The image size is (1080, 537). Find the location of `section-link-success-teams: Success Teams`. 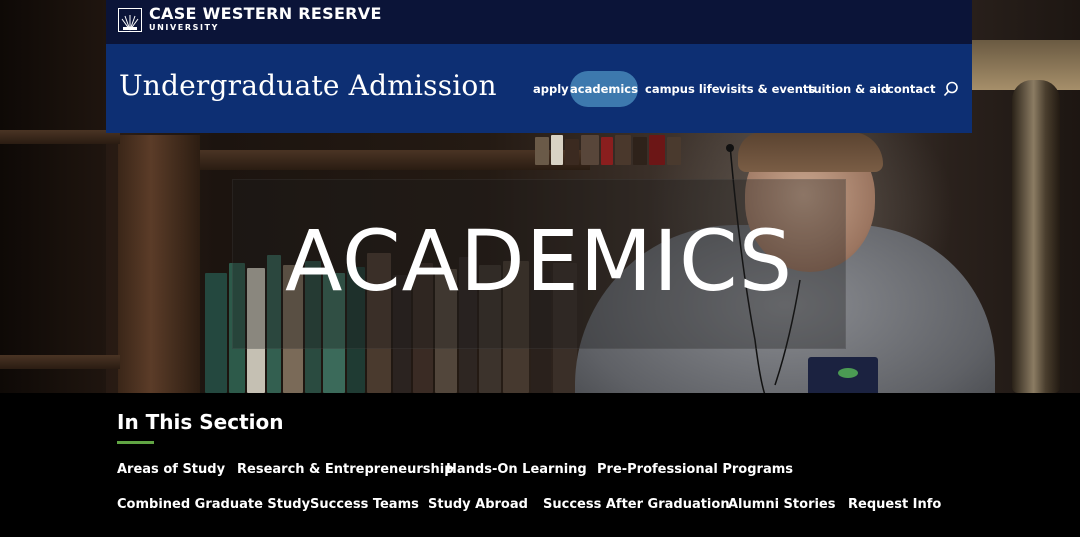

section-link-success-teams: Success Teams is located at coordinates (364, 504).